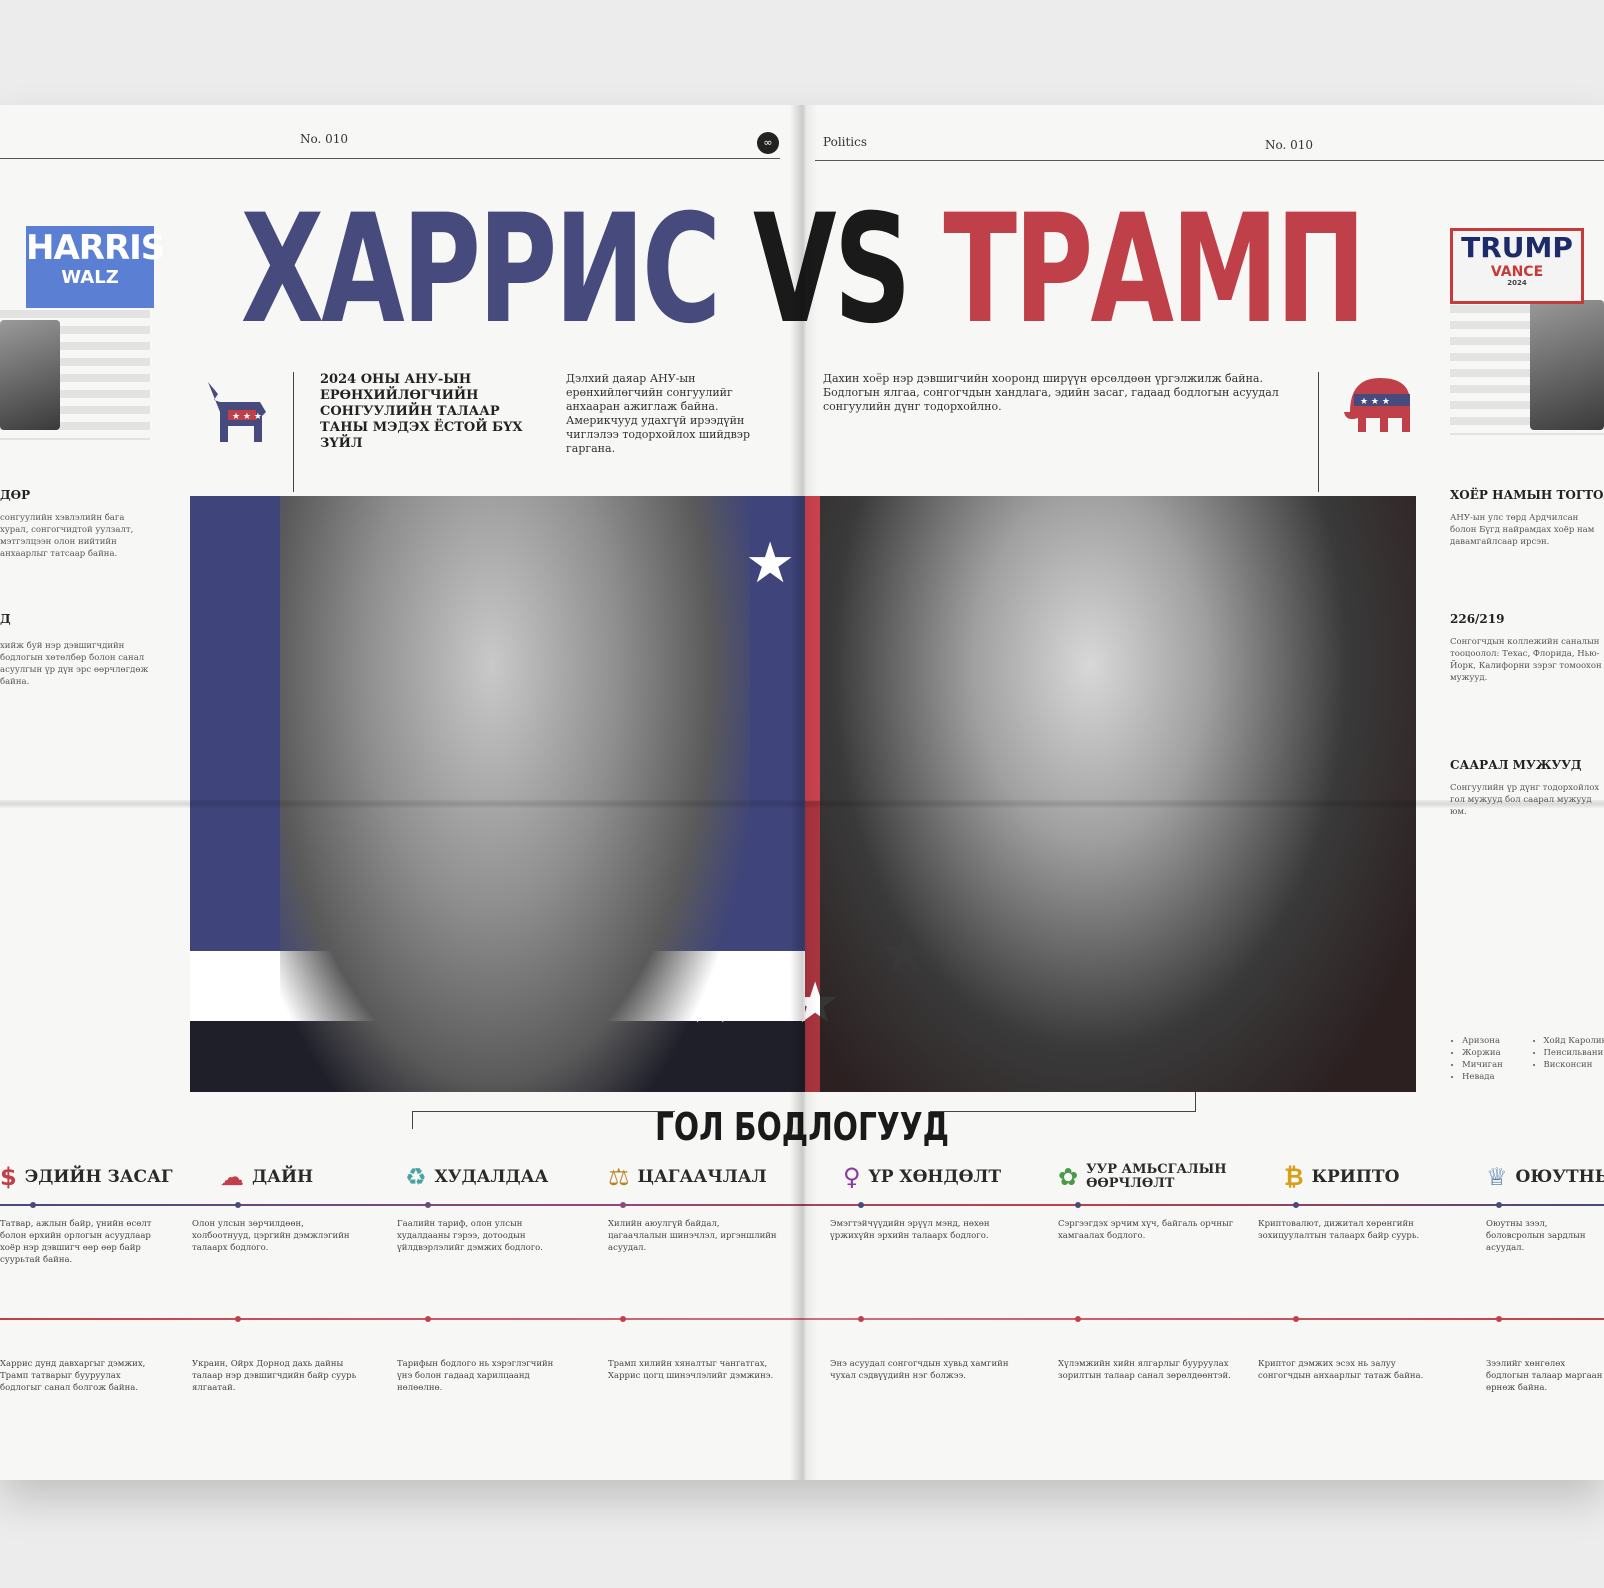 The width and height of the screenshot is (1604, 1588). Describe the element at coordinates (852, 1177) in the screenshot. I see `abortion-icon: ♀` at that location.